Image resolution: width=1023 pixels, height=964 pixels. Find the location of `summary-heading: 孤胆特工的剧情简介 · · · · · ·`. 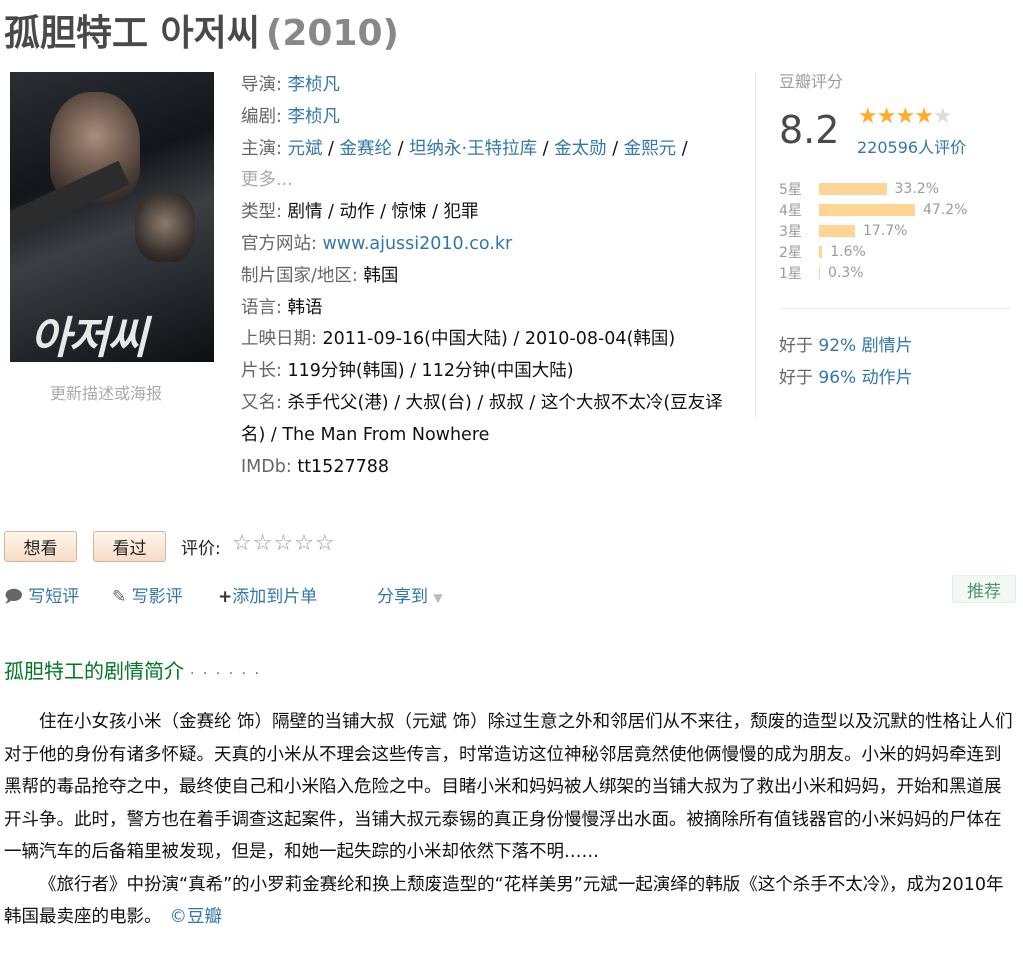

summary-heading: 孤胆特工的剧情简介 · · · · · · is located at coordinates (132, 669).